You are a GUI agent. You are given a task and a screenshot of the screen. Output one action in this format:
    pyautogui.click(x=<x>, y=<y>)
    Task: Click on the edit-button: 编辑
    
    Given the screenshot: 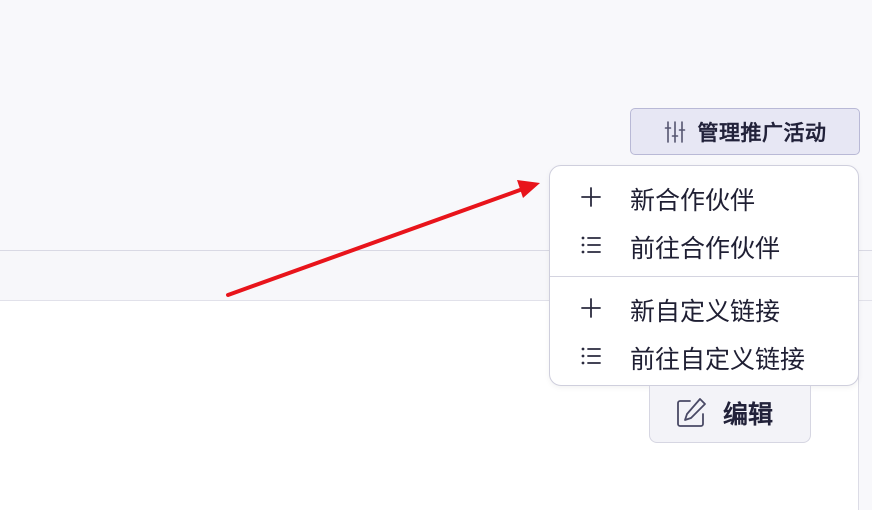 What is the action you would take?
    pyautogui.click(x=730, y=414)
    